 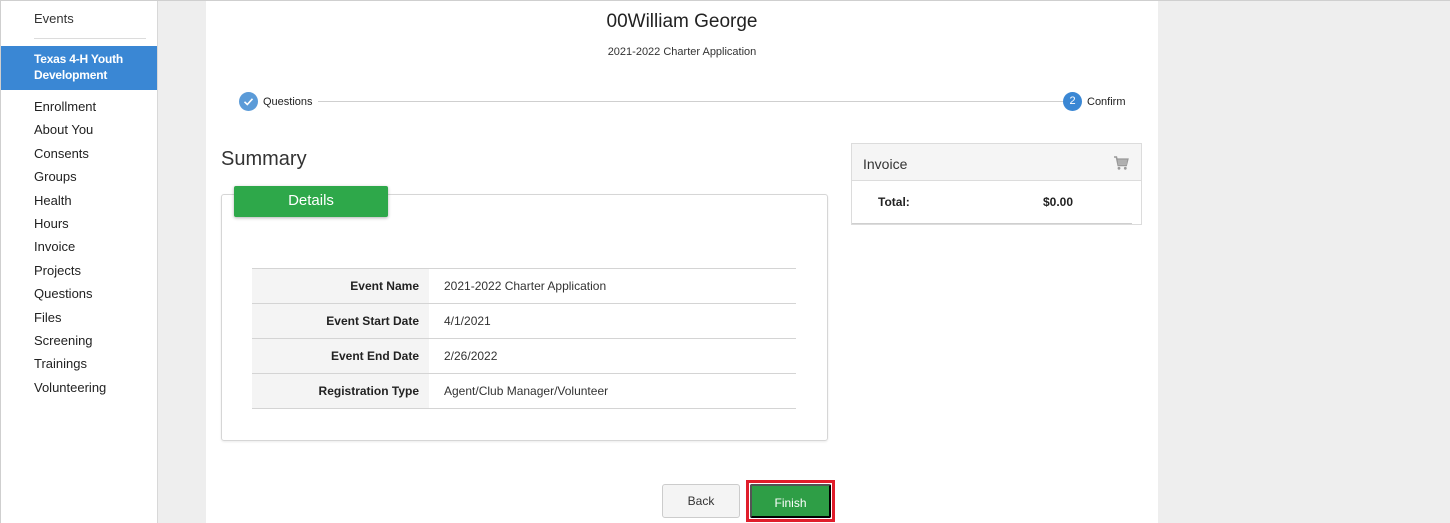 I want to click on sidebar-item-groups: Groups, so click(x=70, y=180).